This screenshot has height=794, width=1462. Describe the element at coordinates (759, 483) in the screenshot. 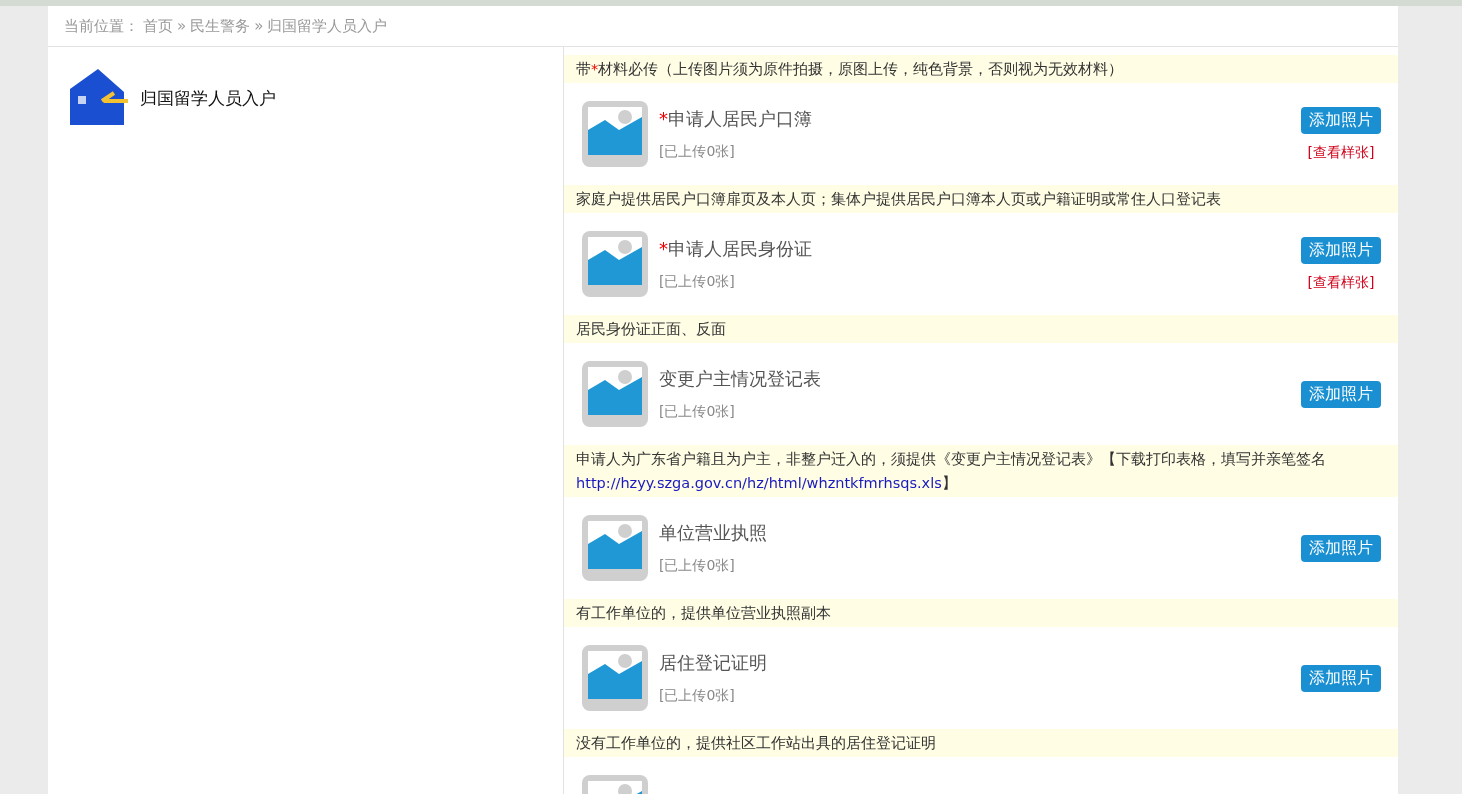

I see `download-link: http://hzyy.szga.gov.cn/hz/html/whzntkfmrhsqs.xls` at that location.